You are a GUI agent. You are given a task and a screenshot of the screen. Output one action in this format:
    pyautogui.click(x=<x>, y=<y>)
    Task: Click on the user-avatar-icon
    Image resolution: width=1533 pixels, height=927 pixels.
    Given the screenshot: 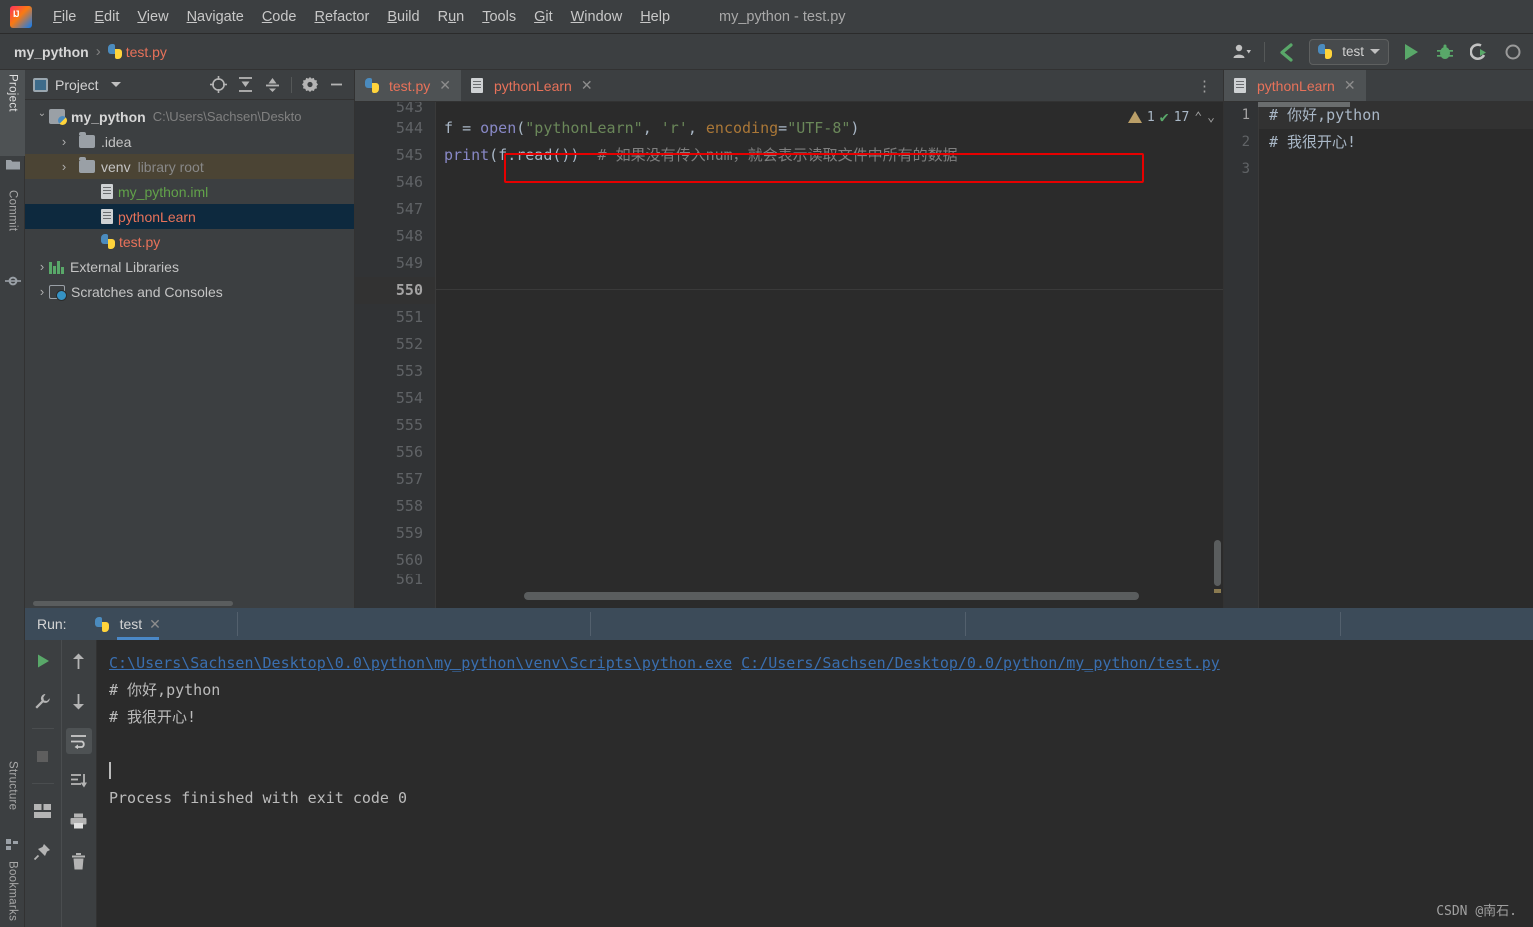 What is the action you would take?
    pyautogui.click(x=1242, y=52)
    